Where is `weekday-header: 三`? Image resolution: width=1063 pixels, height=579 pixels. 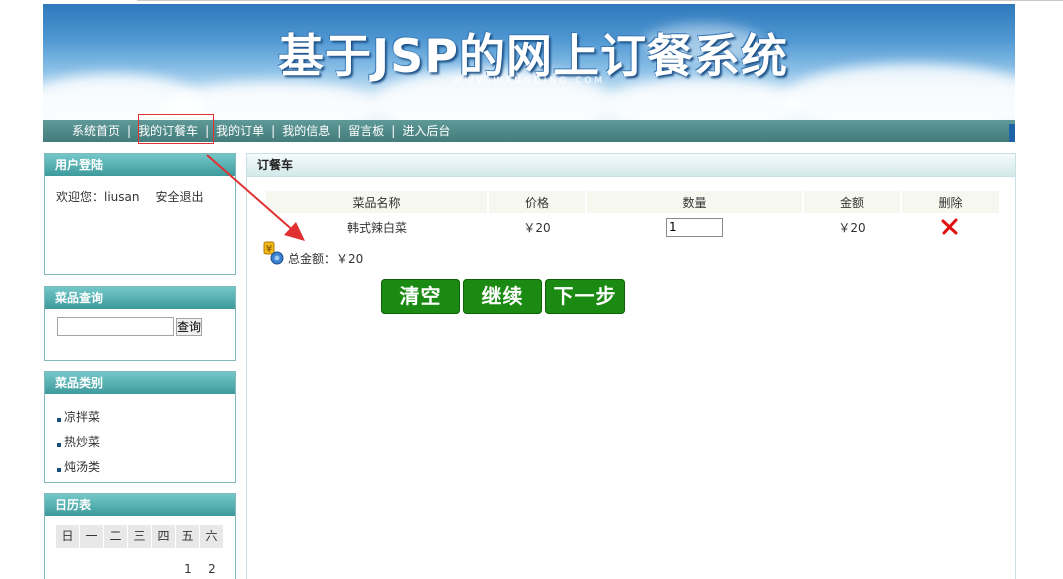
weekday-header: 三 is located at coordinates (140, 536).